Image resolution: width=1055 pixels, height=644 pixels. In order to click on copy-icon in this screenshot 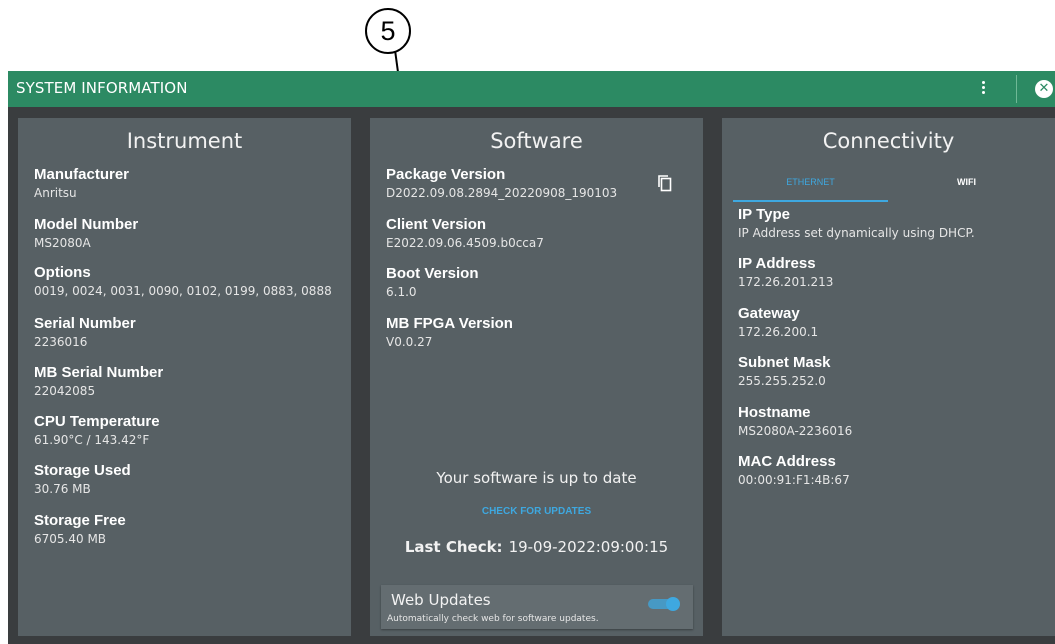, I will do `click(665, 183)`.